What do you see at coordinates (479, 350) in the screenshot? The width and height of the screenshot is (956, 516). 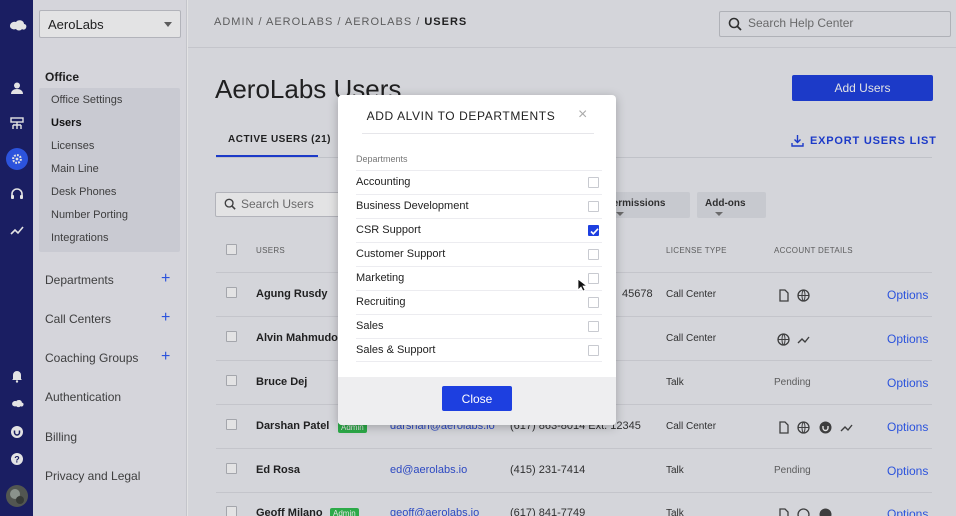 I see `department-row: Sales & Support` at bounding box center [479, 350].